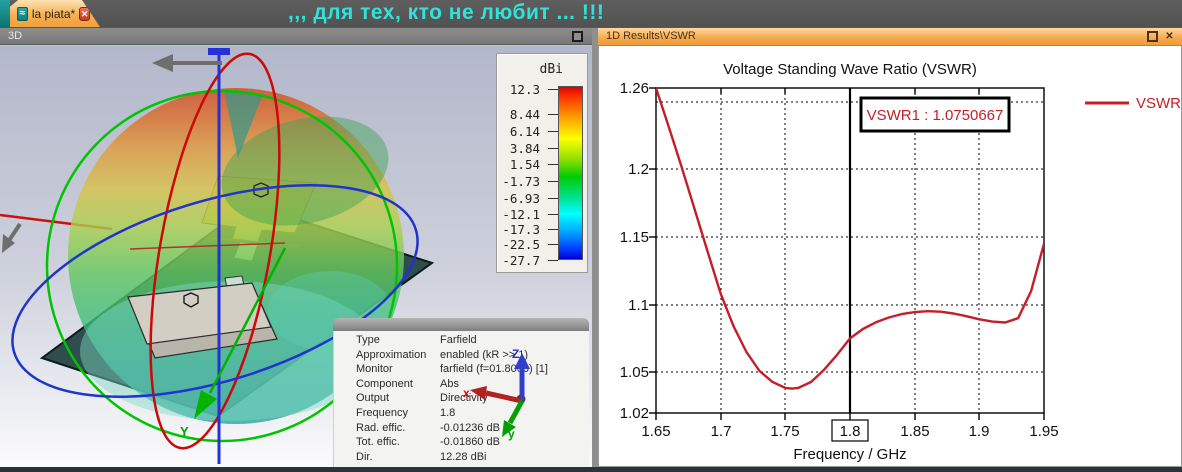  I want to click on bottom-edge, so click(591, 469).